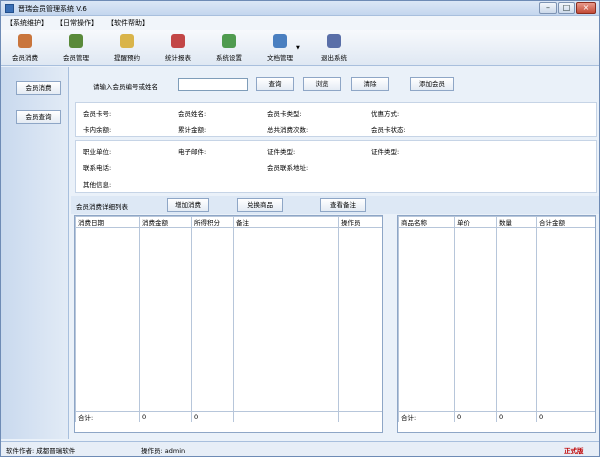  I want to click on minimize-button: –, so click(548, 8).